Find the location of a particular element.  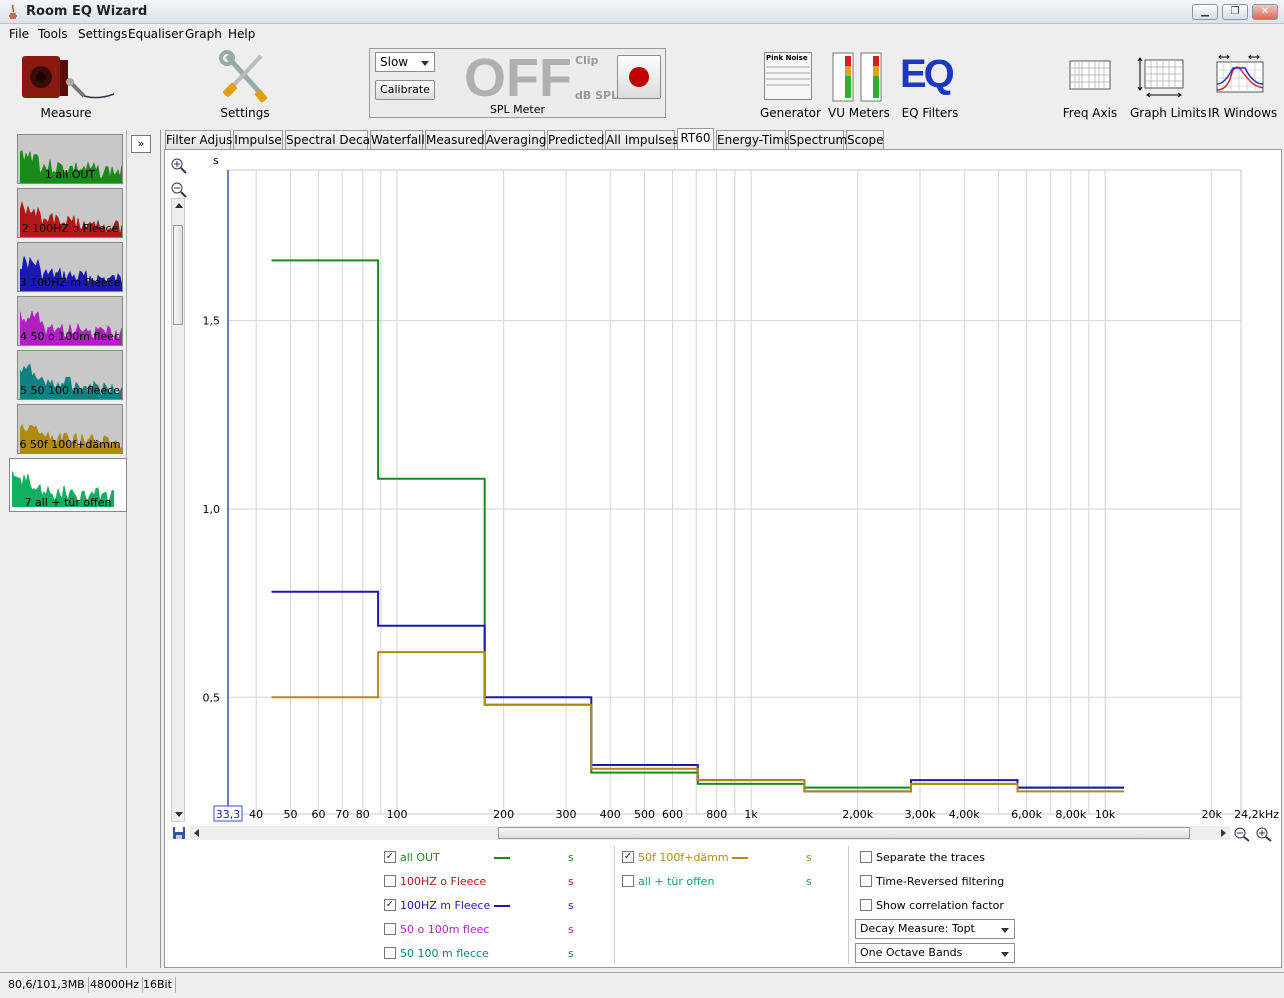

measurement-item: 4 50 o 100m fleec is located at coordinates (70, 321).